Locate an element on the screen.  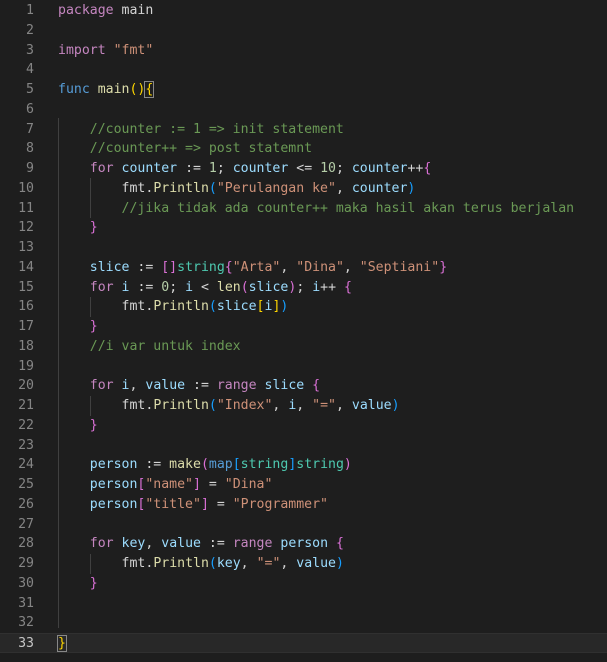
code-line: 20 for i, value := range slice { is located at coordinates (303, 386).